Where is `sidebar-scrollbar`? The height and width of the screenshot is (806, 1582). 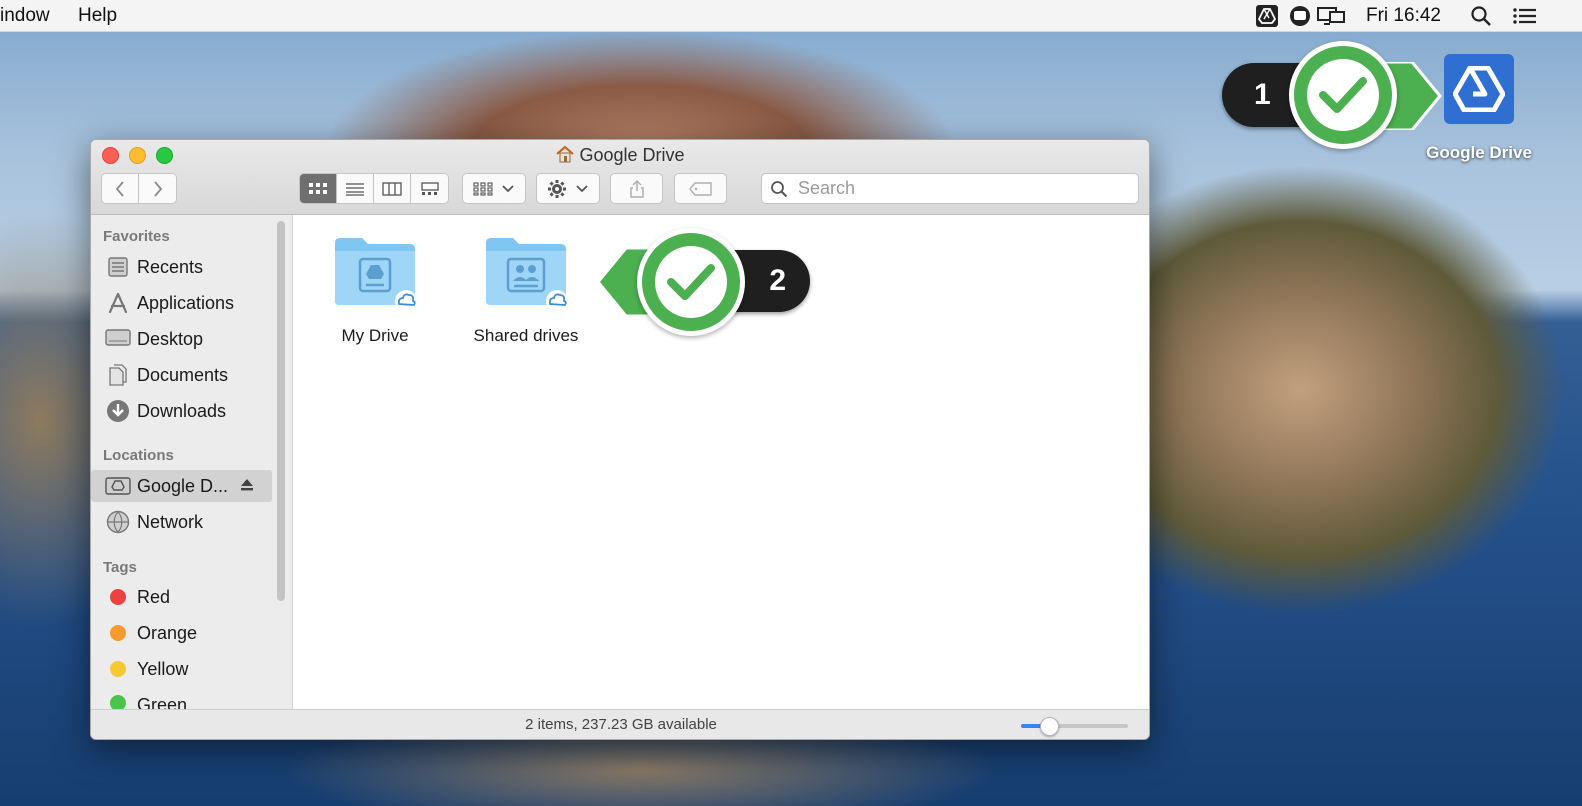 sidebar-scrollbar is located at coordinates (281, 411).